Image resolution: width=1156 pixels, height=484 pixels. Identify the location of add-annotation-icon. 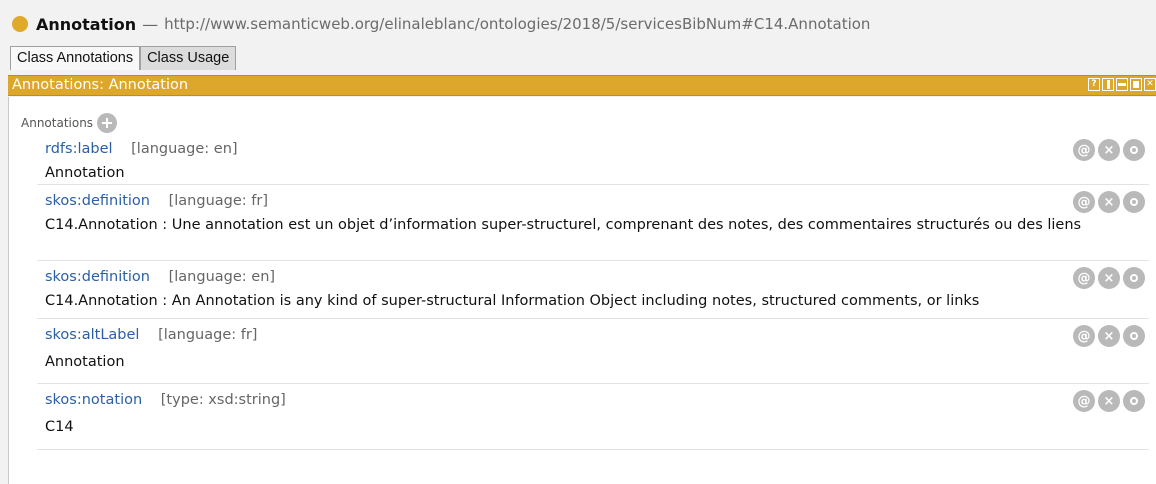
(107, 123).